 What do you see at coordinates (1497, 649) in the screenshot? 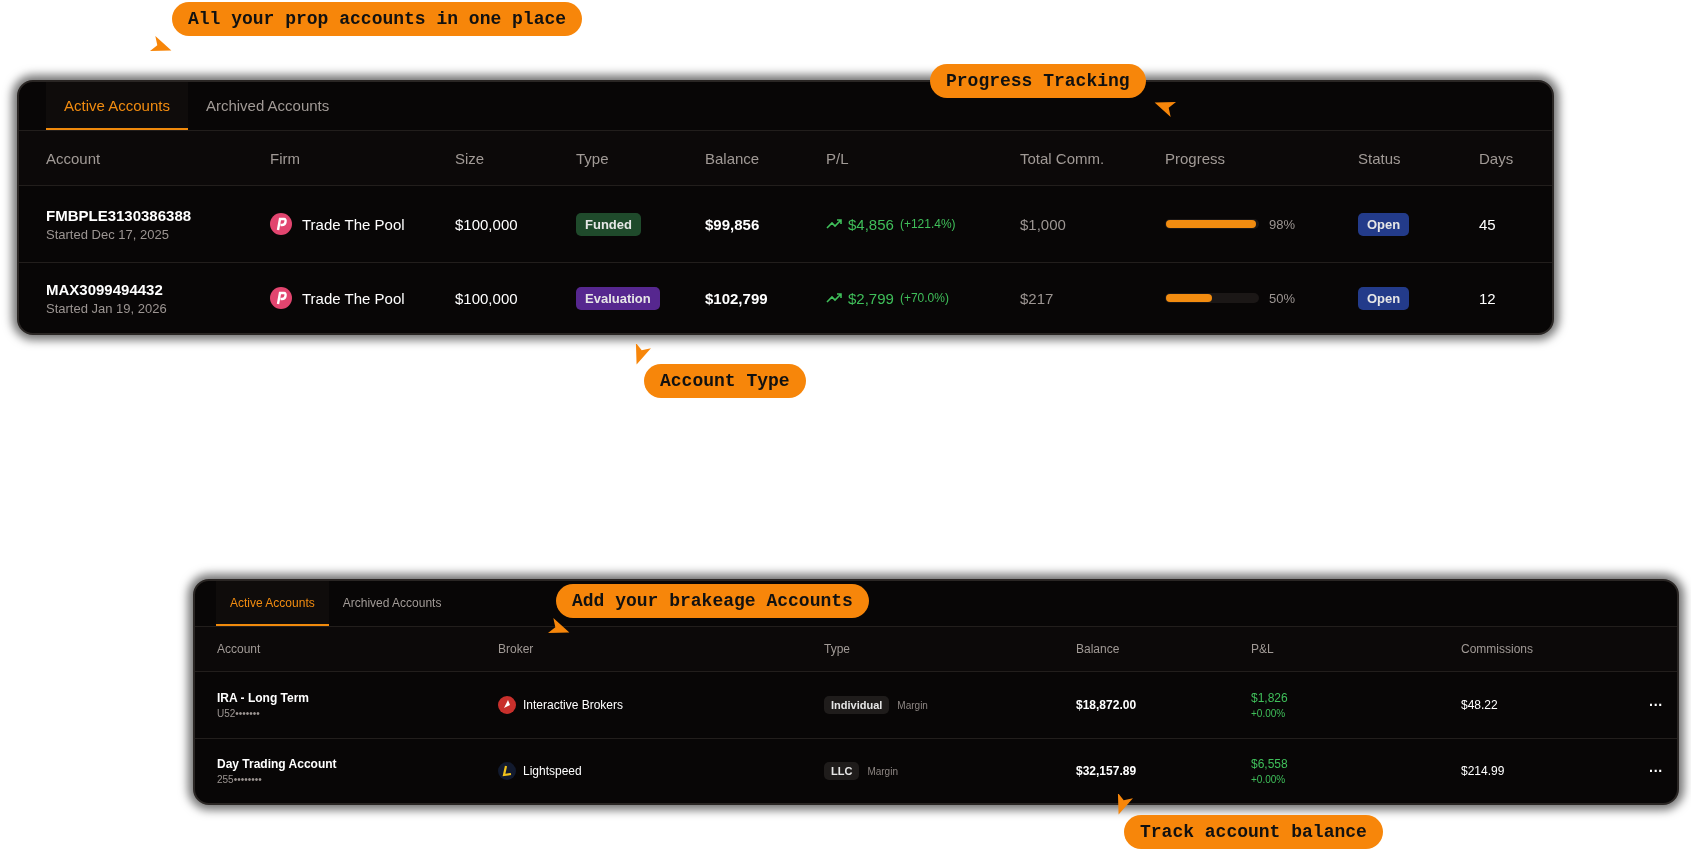
I see `column-header: Commissions` at bounding box center [1497, 649].